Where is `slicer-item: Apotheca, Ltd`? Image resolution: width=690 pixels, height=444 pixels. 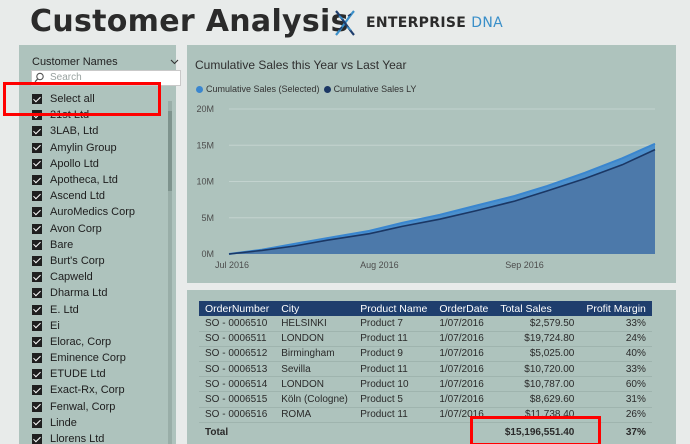
slicer-item: Apotheca, Ltd is located at coordinates (102, 180).